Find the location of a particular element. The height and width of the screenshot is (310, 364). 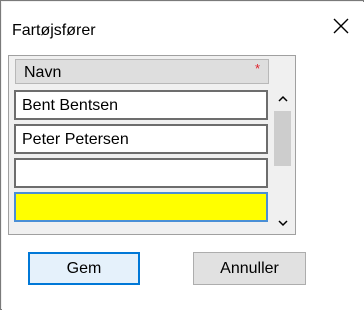

column-header-label: Navn is located at coordinates (43, 72).